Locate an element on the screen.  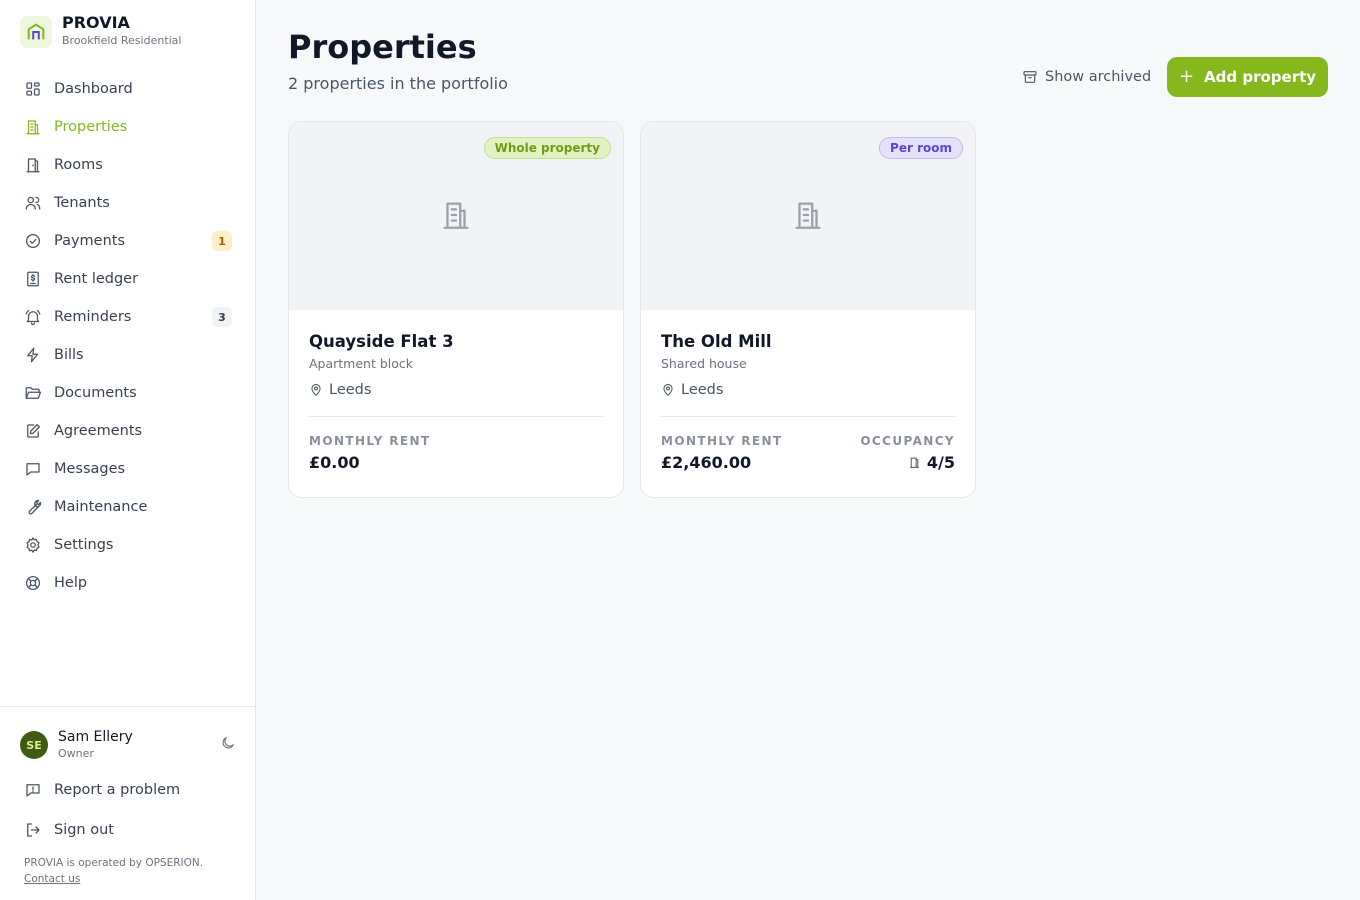
sidebar-item-label: Payments is located at coordinates (90, 241).